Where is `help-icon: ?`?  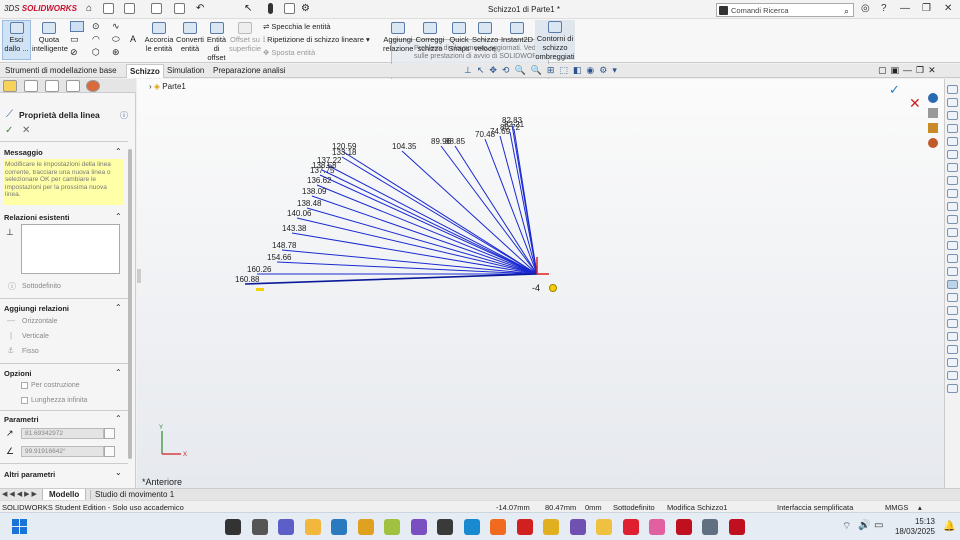
help-icon: ? is located at coordinates (884, 8).